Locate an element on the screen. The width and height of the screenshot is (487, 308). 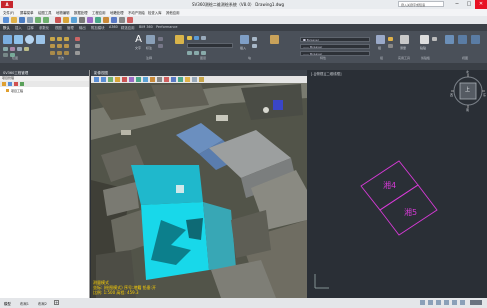
folder-icon is located at coordinates (4, 84).